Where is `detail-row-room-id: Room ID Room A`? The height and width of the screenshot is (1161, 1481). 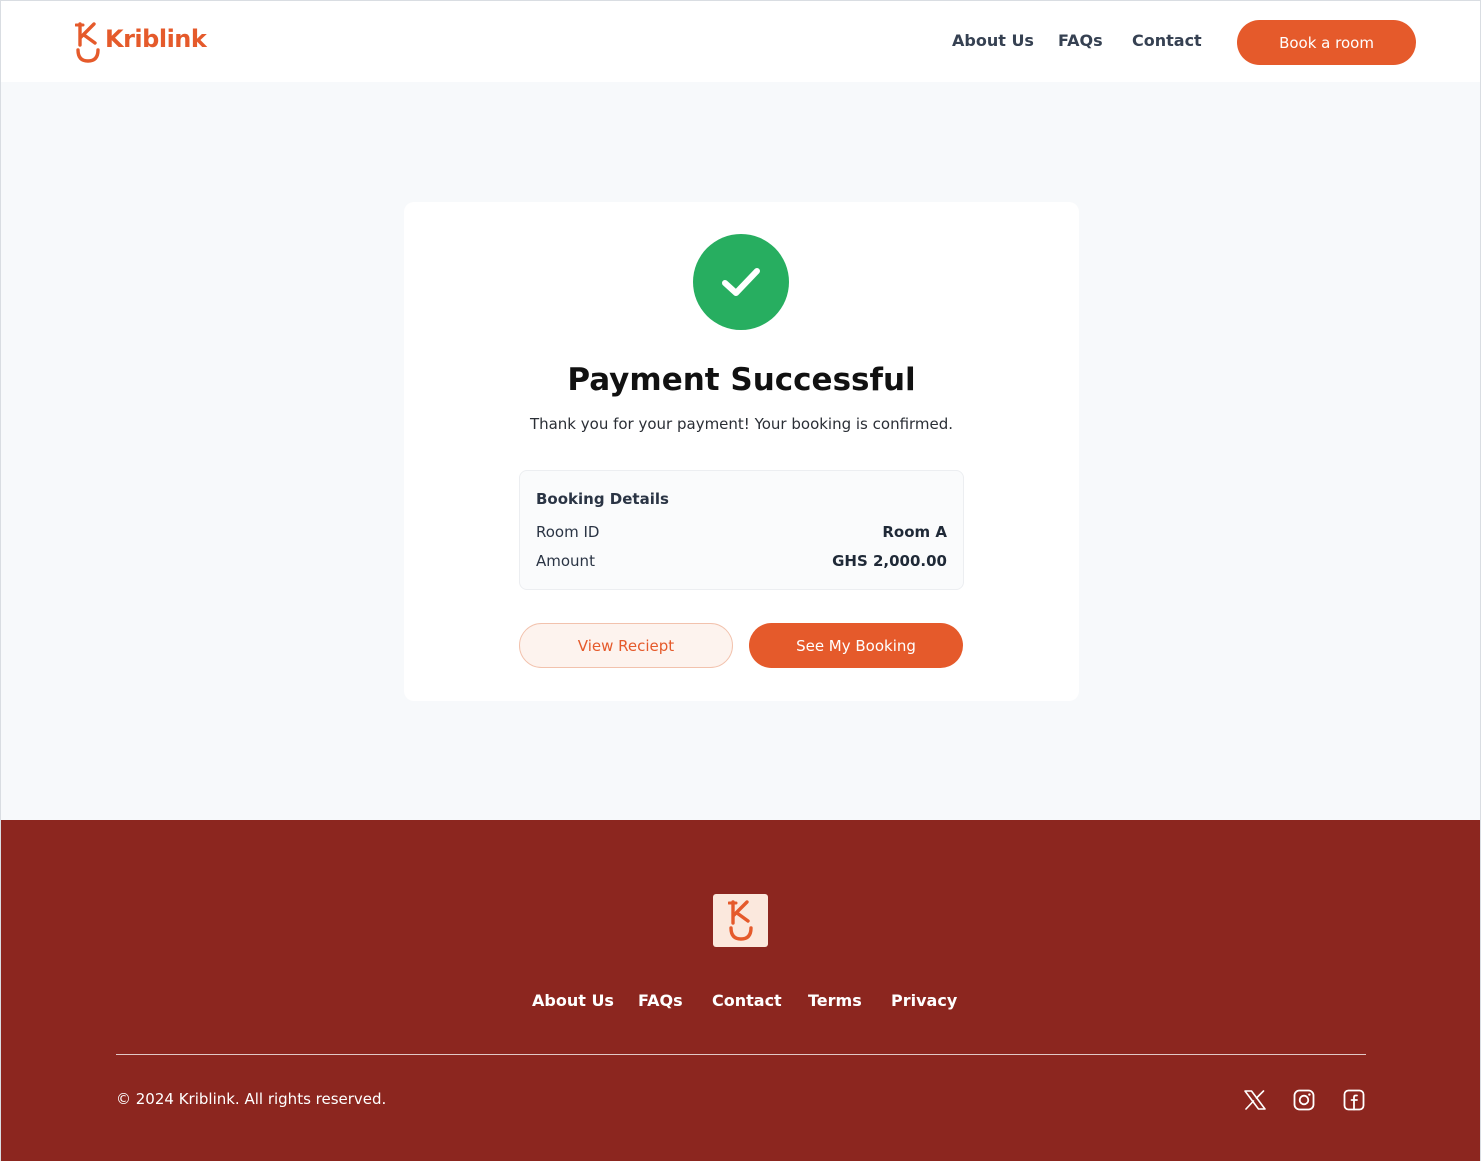 detail-row-room-id: Room ID Room A is located at coordinates (741, 532).